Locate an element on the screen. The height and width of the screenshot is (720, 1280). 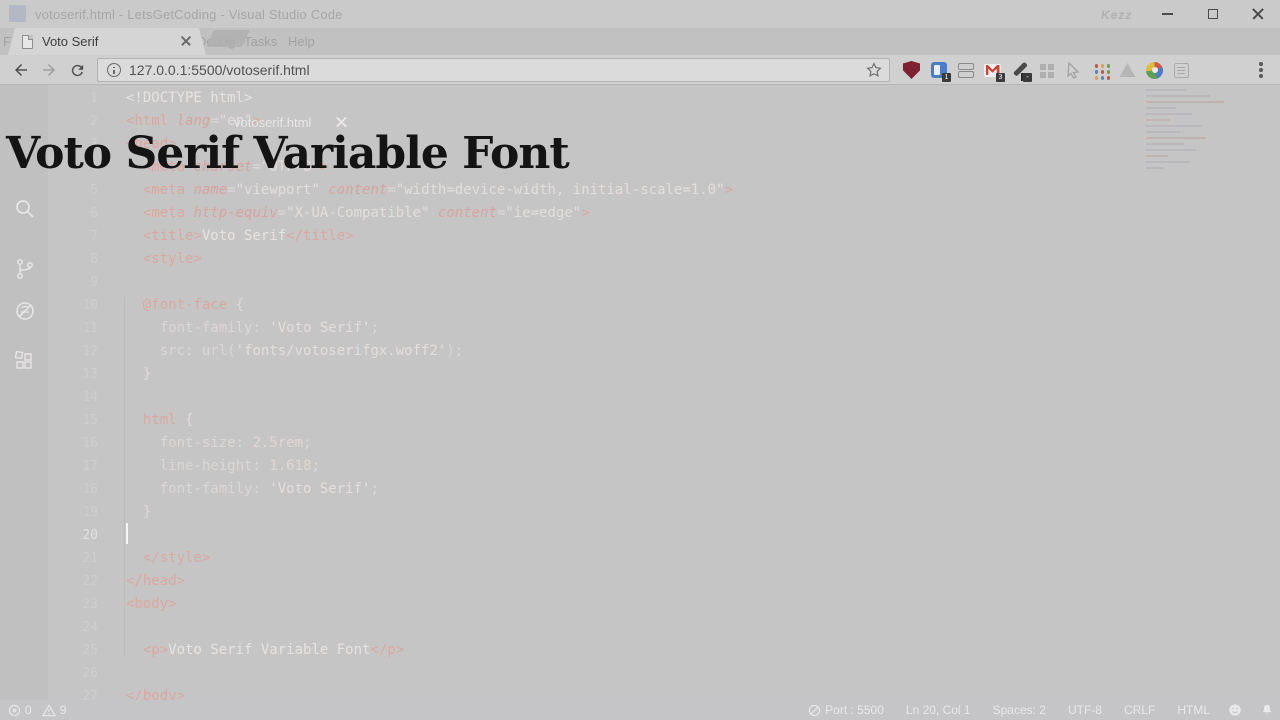
window-controls is located at coordinates (1212, 14).